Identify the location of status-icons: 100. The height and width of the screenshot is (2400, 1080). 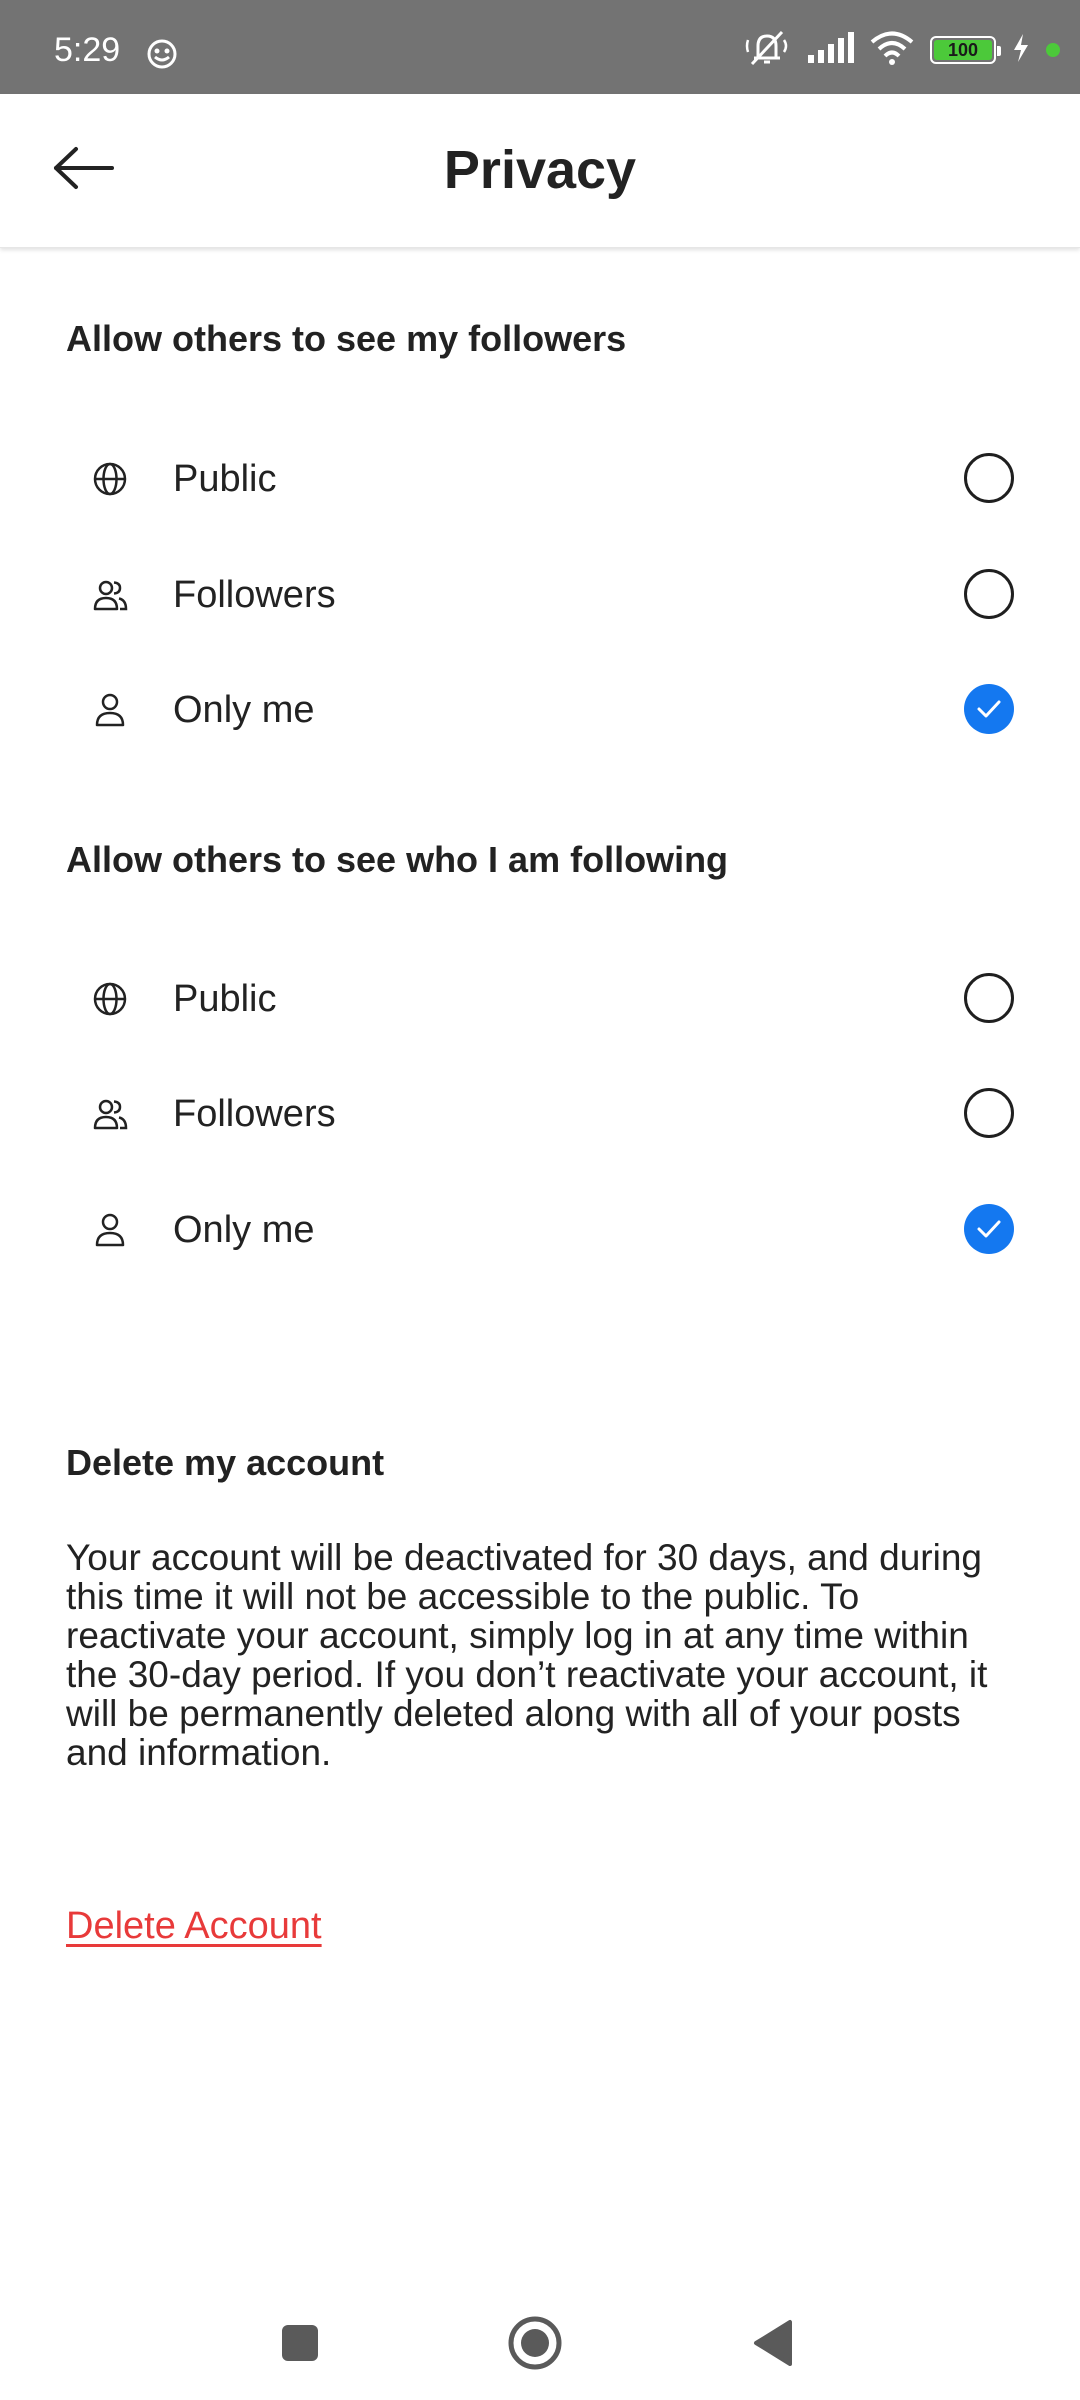
(902, 50).